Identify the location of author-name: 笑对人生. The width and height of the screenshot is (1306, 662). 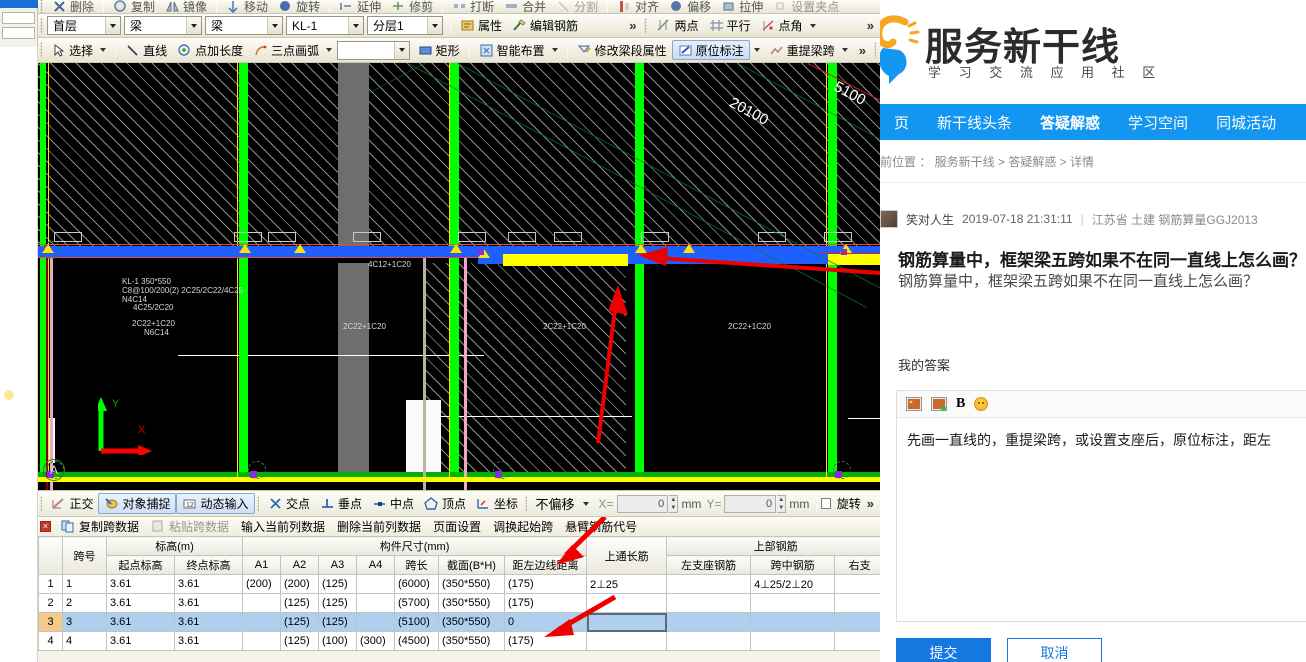
(930, 219).